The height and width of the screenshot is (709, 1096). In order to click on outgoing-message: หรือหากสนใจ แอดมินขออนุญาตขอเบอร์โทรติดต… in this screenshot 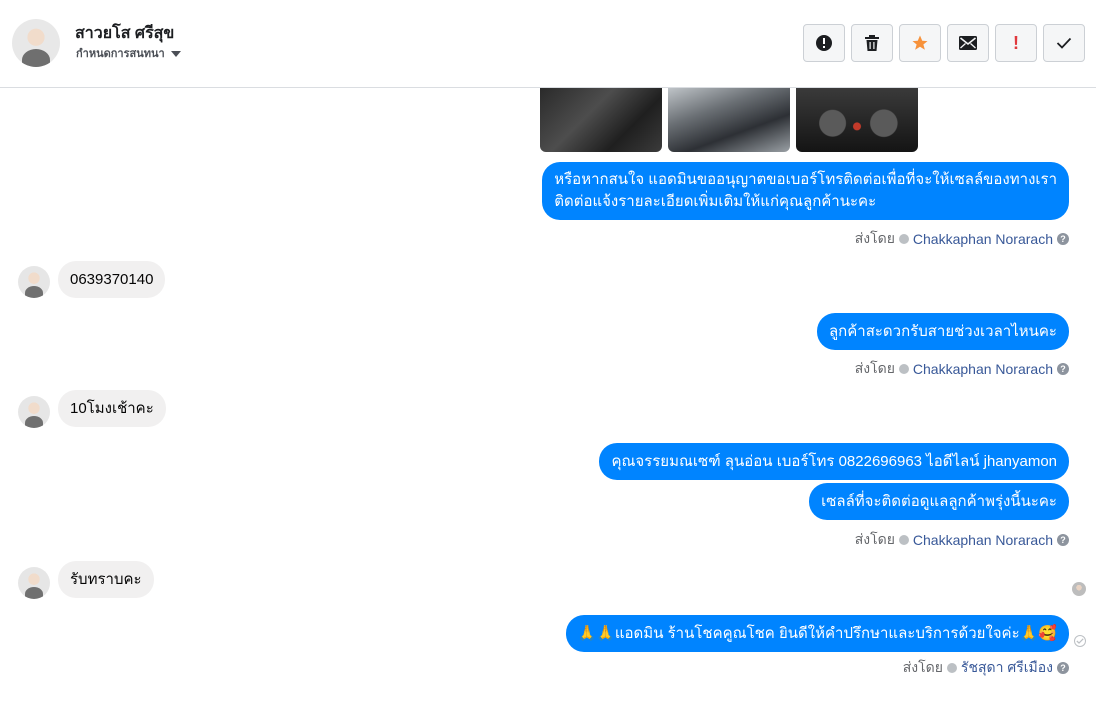, I will do `click(805, 191)`.